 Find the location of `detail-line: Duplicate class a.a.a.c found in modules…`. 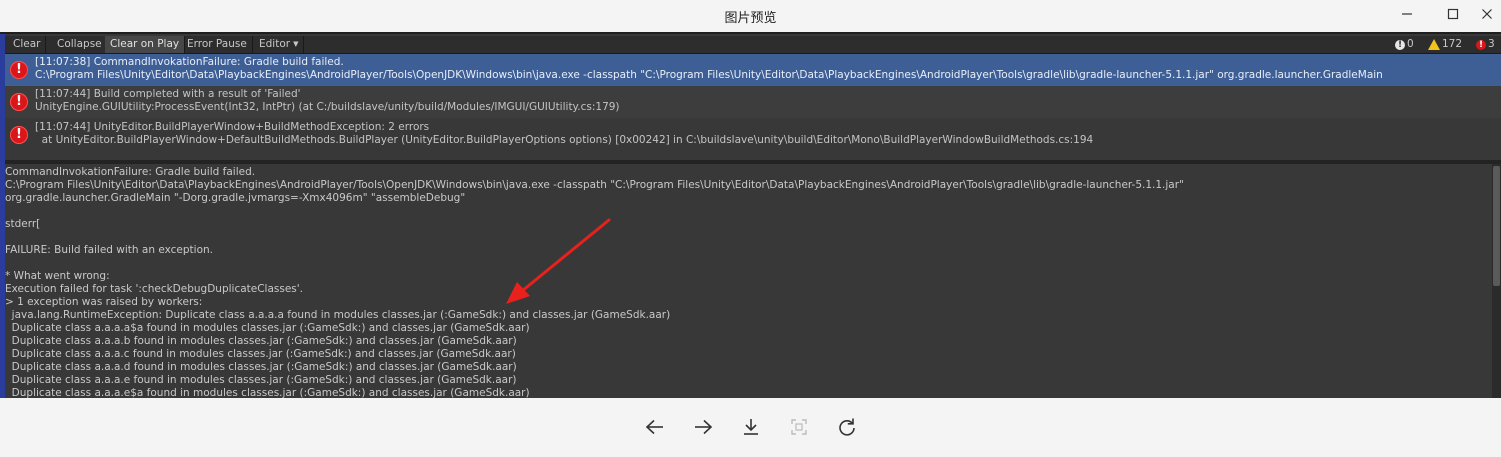

detail-line: Duplicate class a.a.a.c found in modules… is located at coordinates (260, 354).